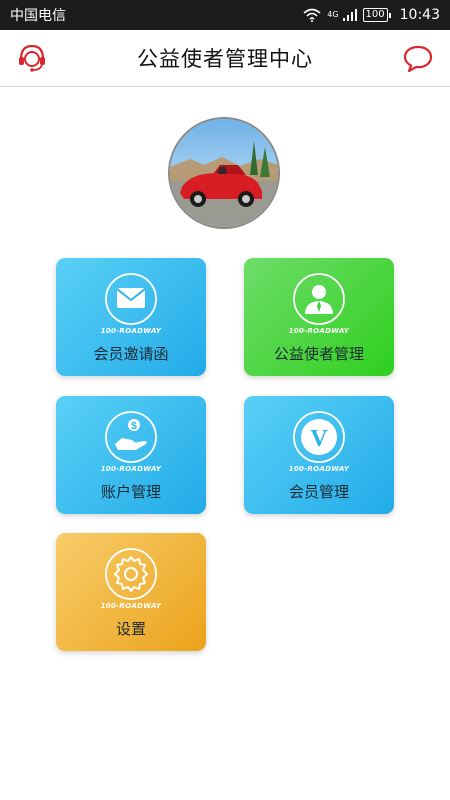 The image size is (450, 800). I want to click on avatar, so click(224, 173).